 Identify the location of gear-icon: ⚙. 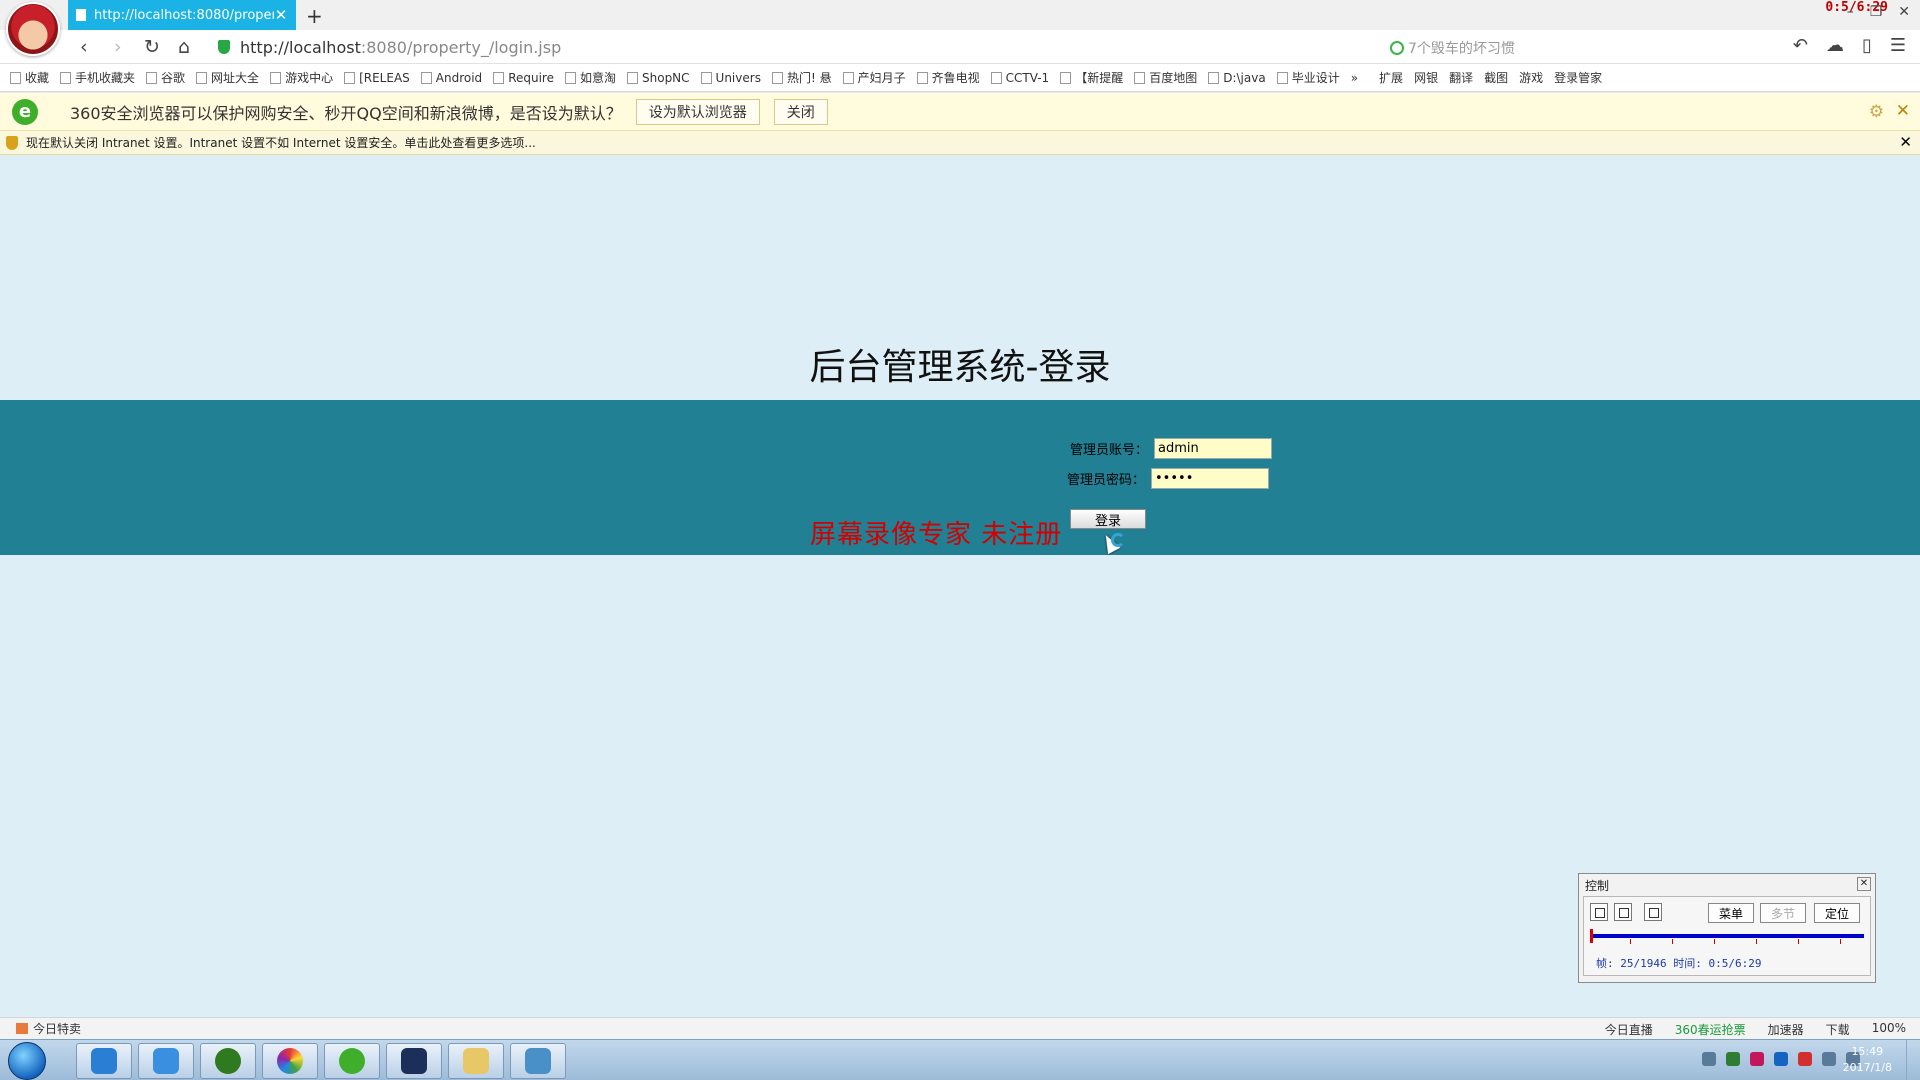
(1876, 112).